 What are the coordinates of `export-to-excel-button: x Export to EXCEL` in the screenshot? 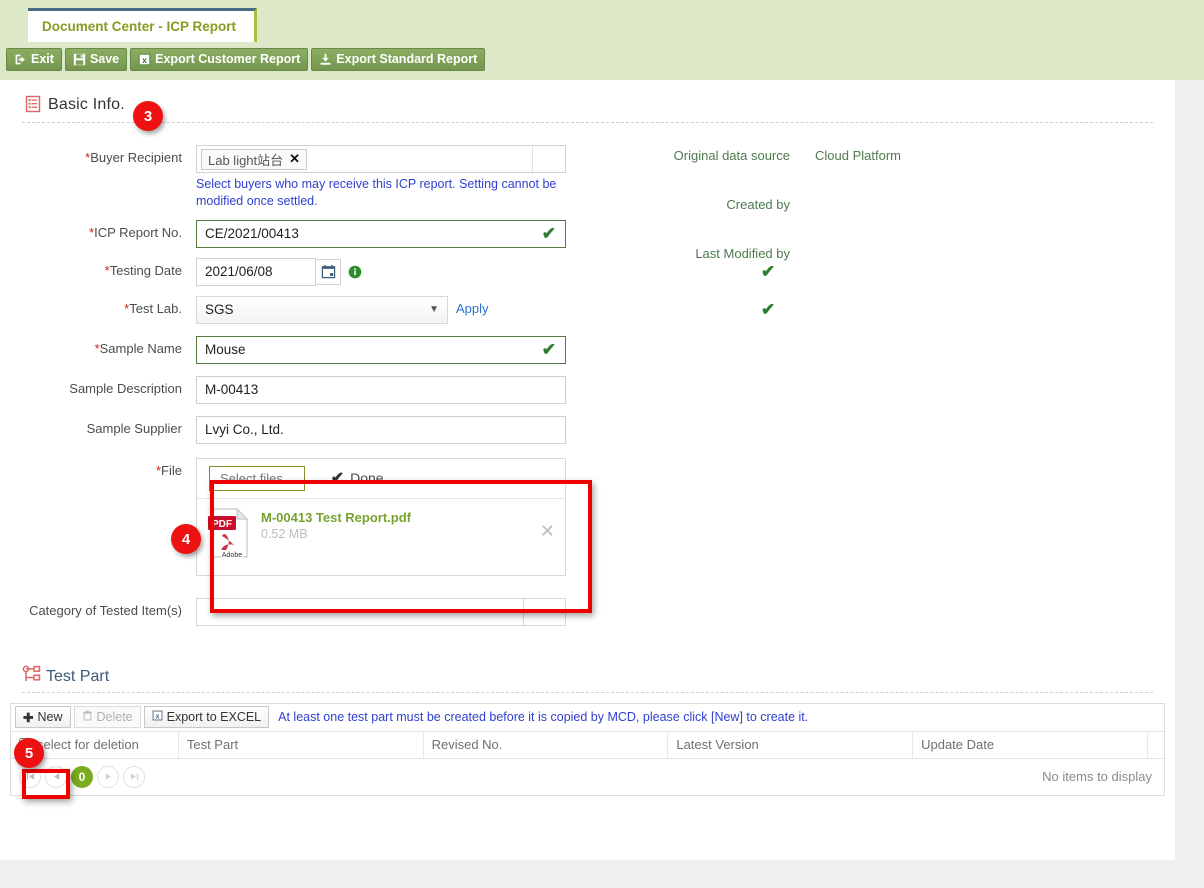 It's located at (206, 717).